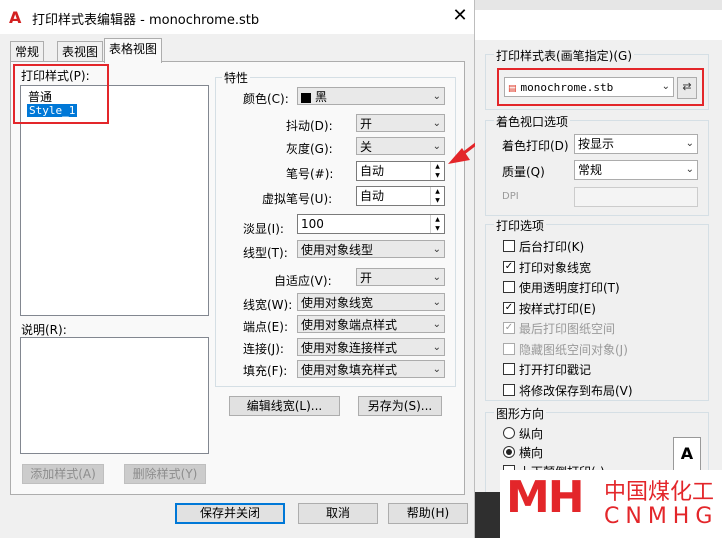  What do you see at coordinates (265, 253) in the screenshot?
I see `linetype-label: 线型(T):` at bounding box center [265, 253].